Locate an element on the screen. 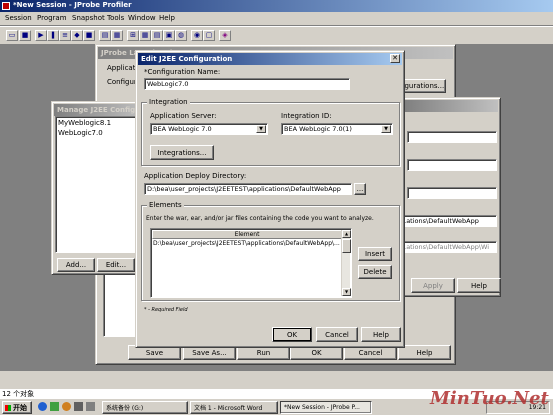  side-path-2: ...ations\DefaultWebApp\Wi is located at coordinates (447, 247).